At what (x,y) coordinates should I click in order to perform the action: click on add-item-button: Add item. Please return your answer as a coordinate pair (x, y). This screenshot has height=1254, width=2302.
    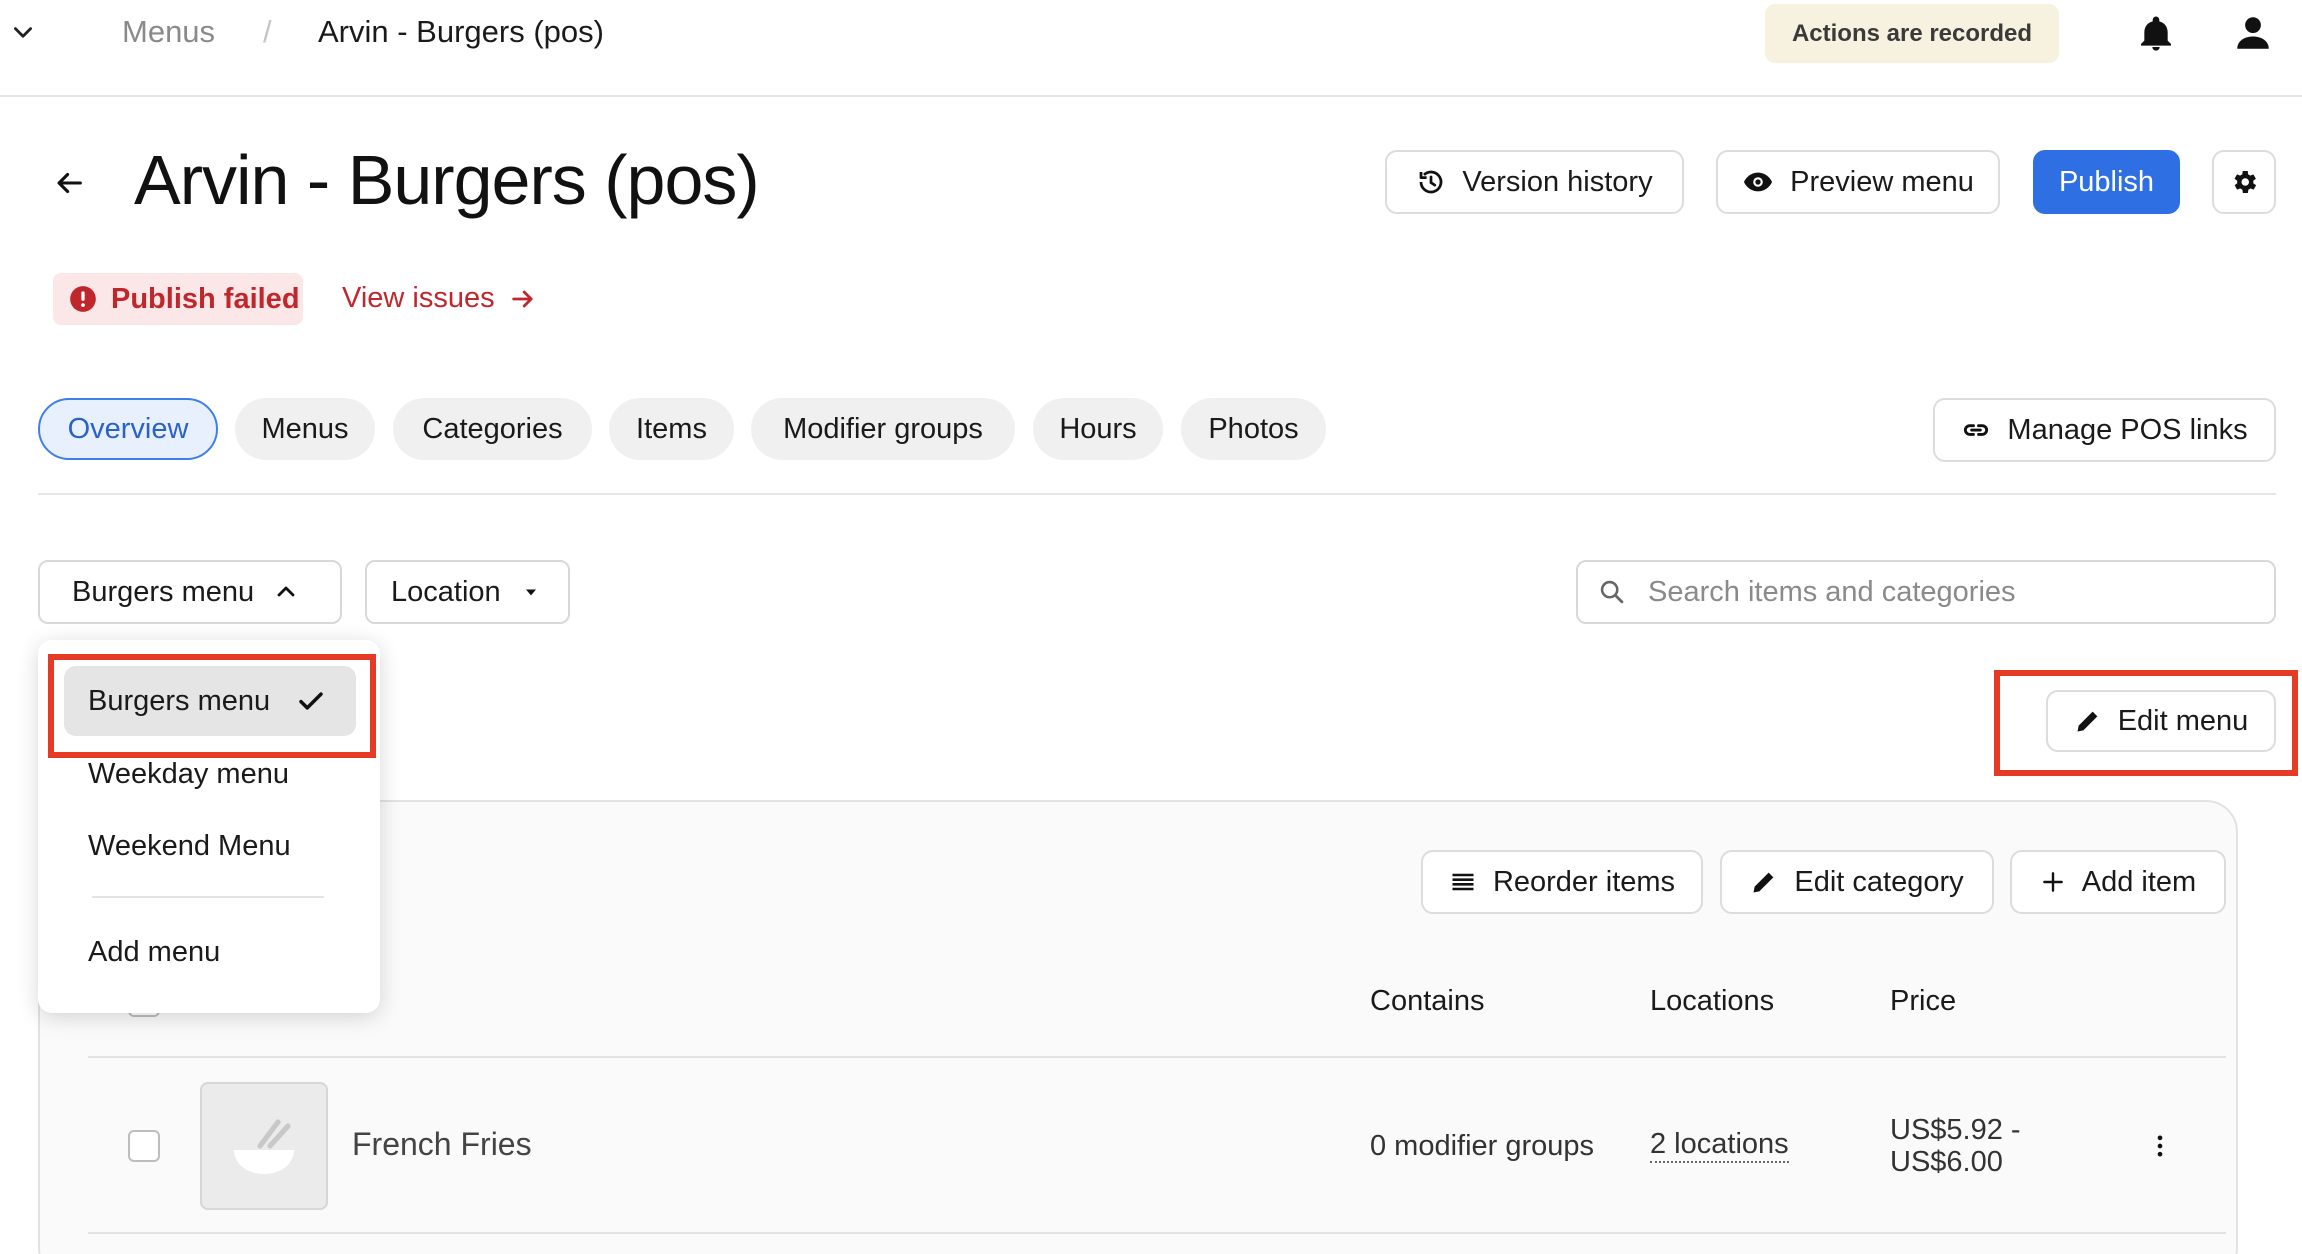
    Looking at the image, I should click on (2118, 882).